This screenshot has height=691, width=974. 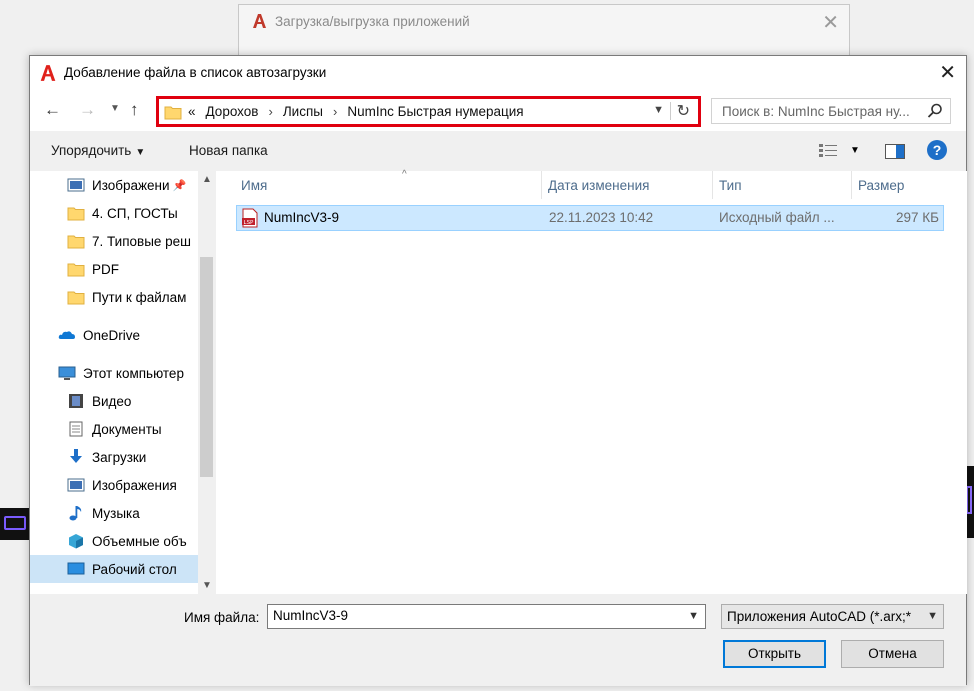 What do you see at coordinates (114, 297) in the screenshot?
I see `sidebar-item-folder: Пути к файлам` at bounding box center [114, 297].